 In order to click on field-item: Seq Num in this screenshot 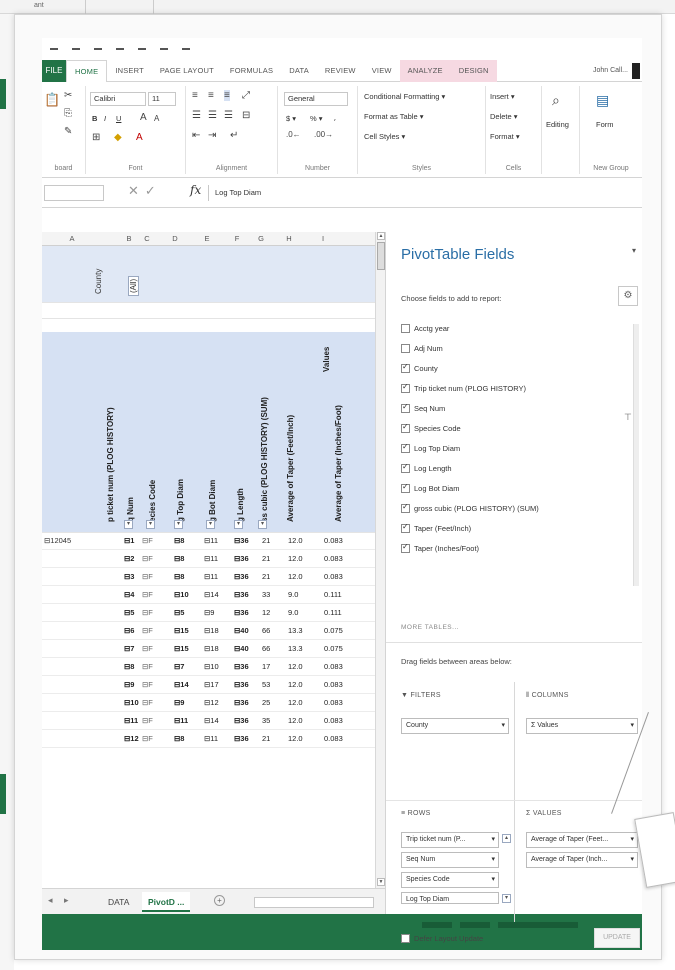, I will do `click(423, 411)`.